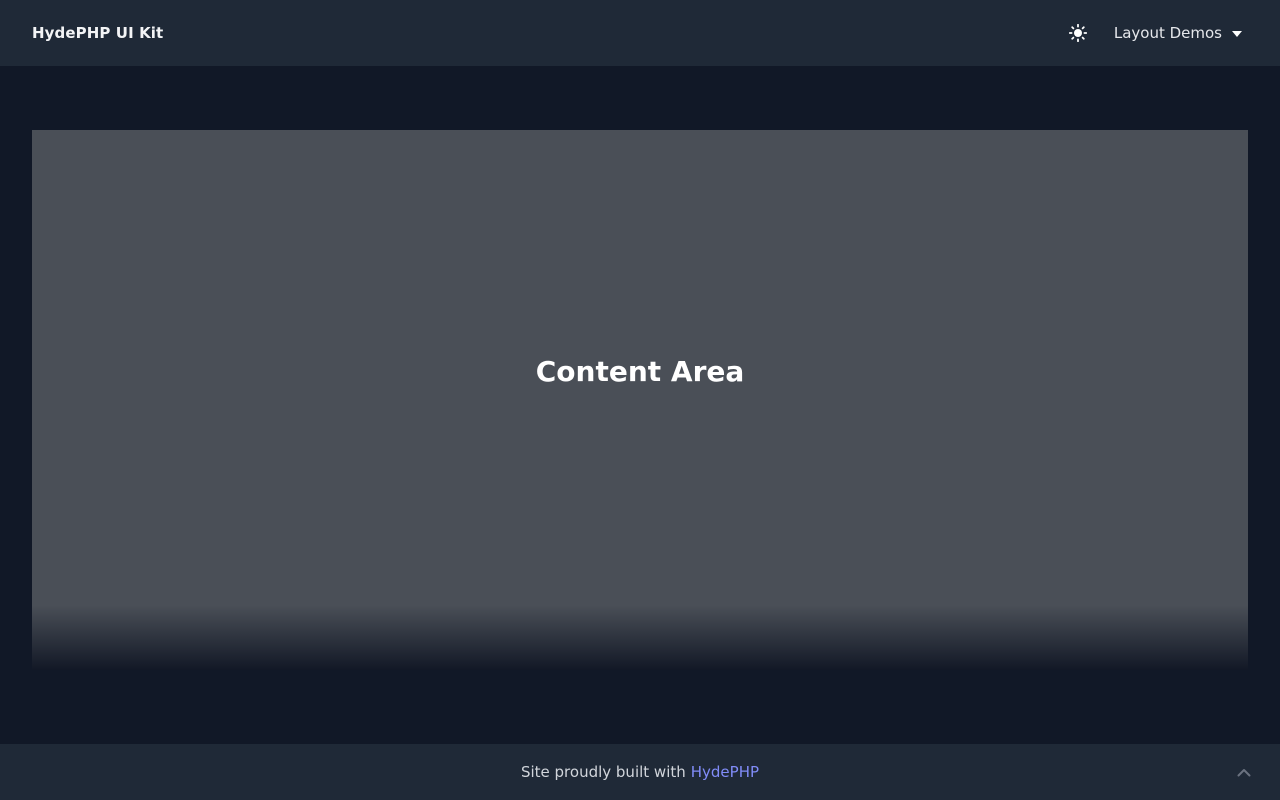 This screenshot has width=1280, height=800. I want to click on dropdown-label: Layout Demos, so click(1167, 33).